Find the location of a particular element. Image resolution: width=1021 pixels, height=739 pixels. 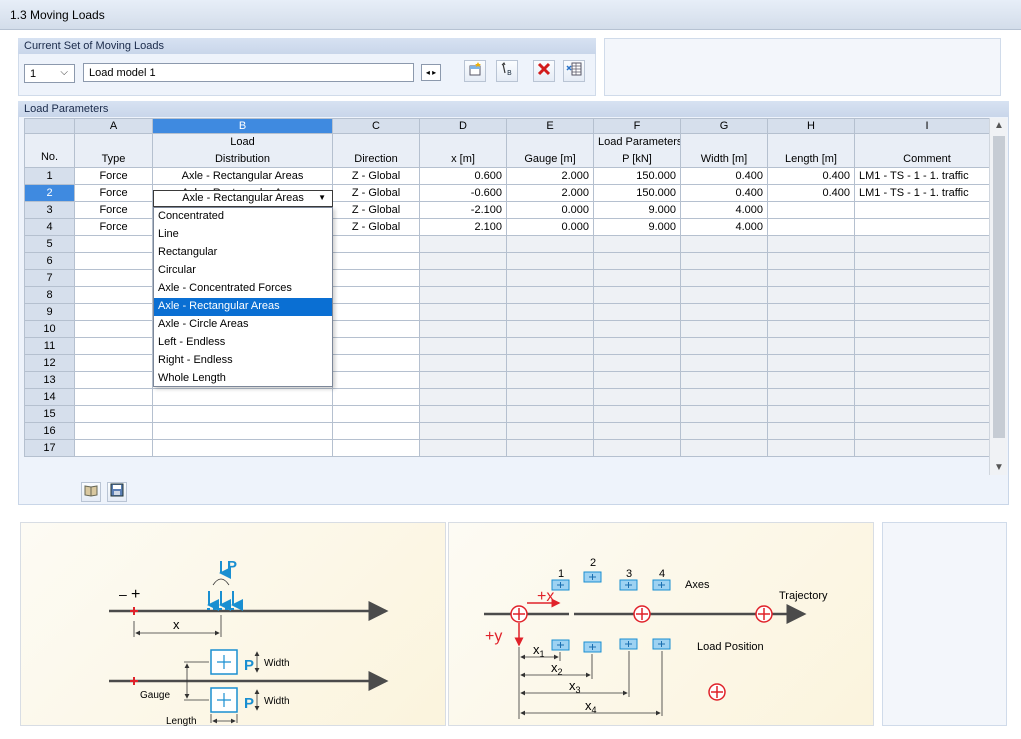

row-number: 7 is located at coordinates (49, 278).